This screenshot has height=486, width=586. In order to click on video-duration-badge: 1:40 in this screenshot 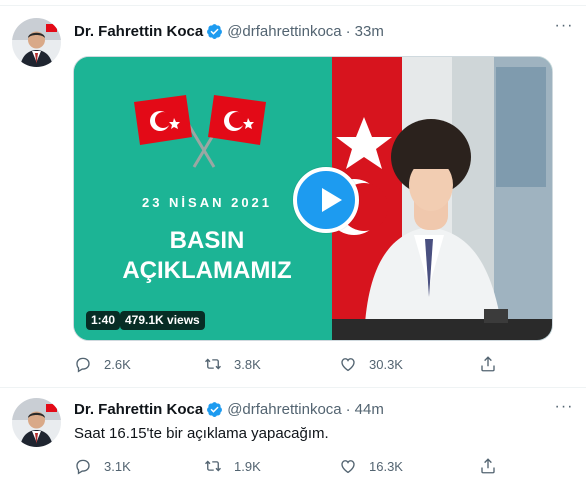, I will do `click(103, 320)`.